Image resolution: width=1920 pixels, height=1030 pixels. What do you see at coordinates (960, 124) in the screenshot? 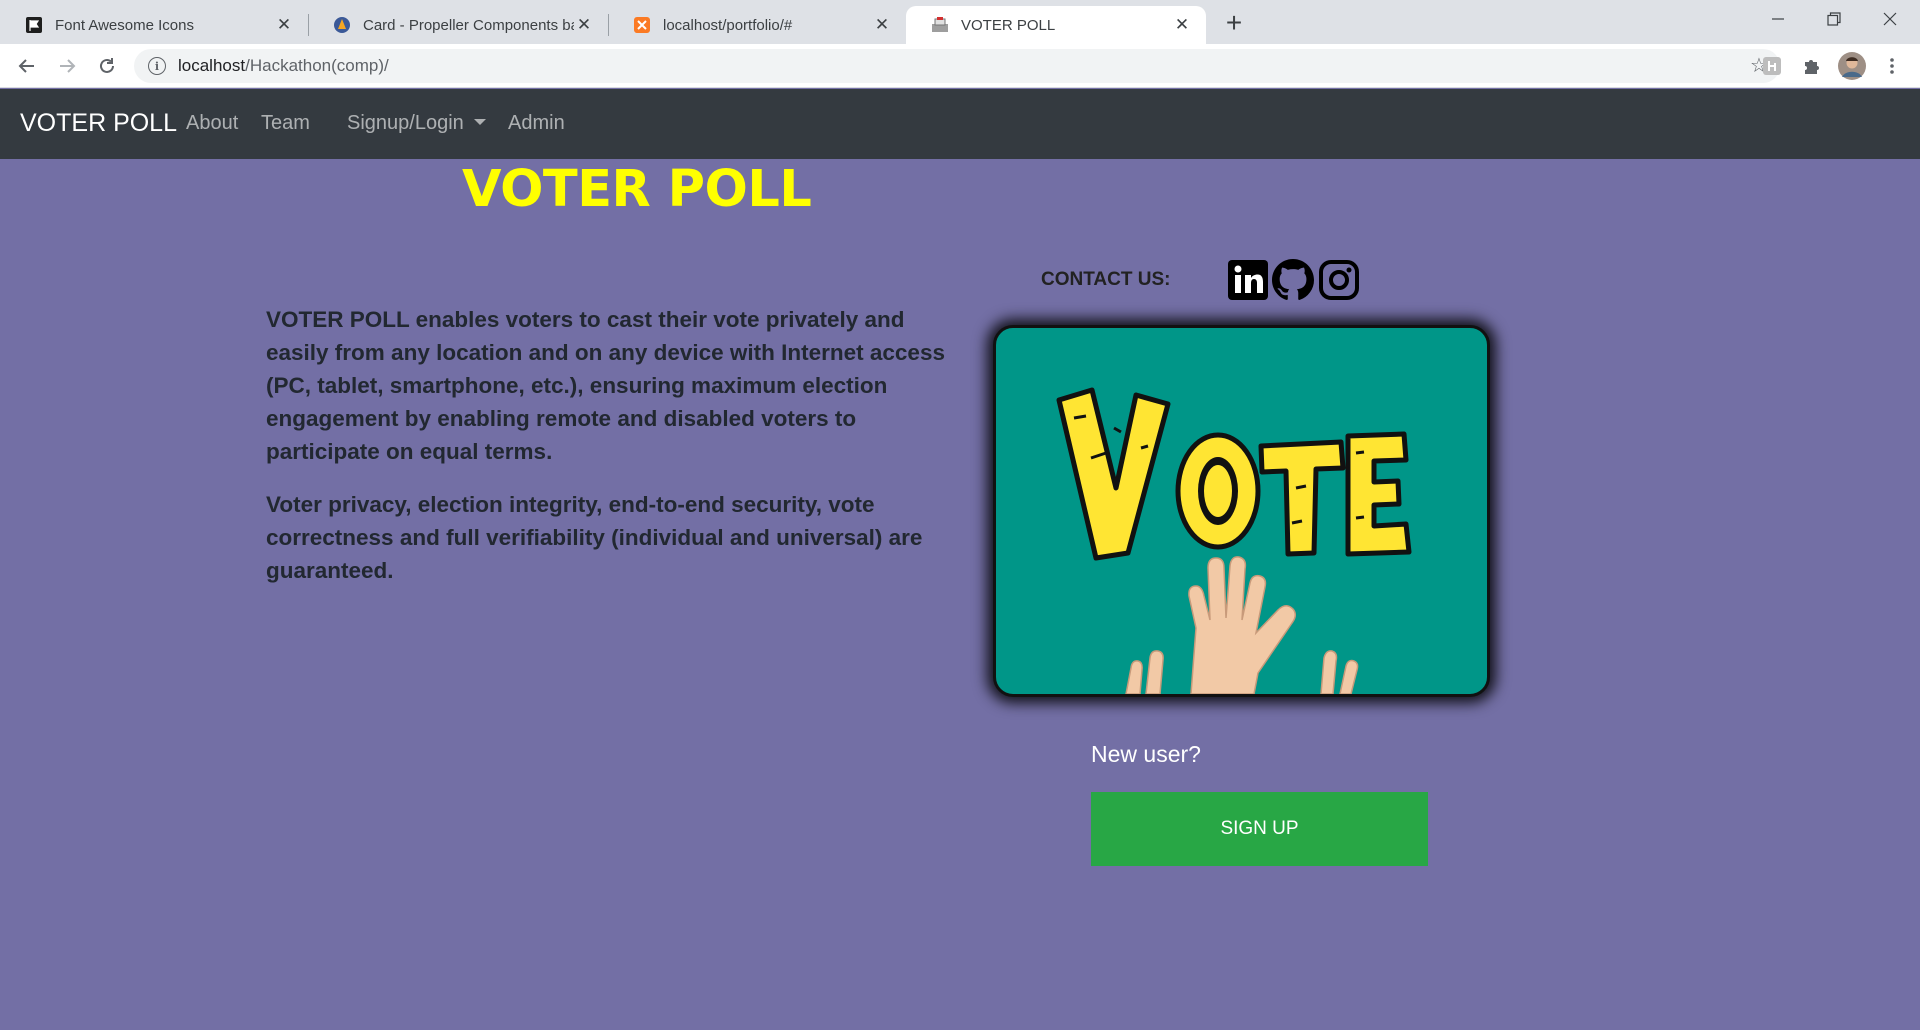
I see `site-navbar: VOTER POLL About Team Signup/Login Admin` at bounding box center [960, 124].